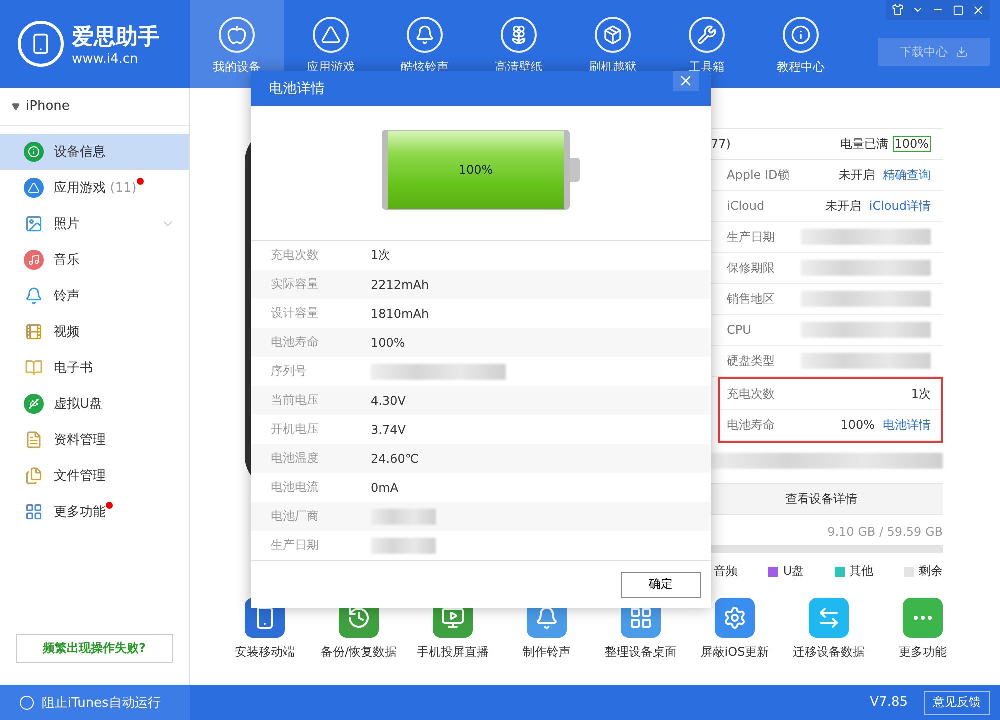 Image resolution: width=1000 pixels, height=720 pixels. Describe the element at coordinates (27, 703) in the screenshot. I see `radio-toggle` at that location.